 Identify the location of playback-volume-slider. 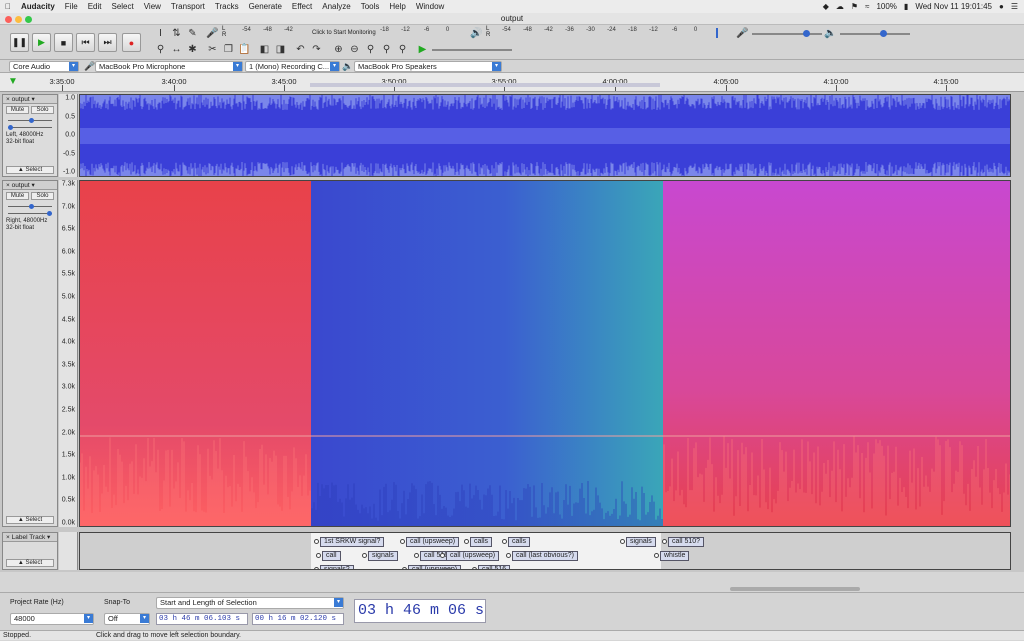
(875, 34).